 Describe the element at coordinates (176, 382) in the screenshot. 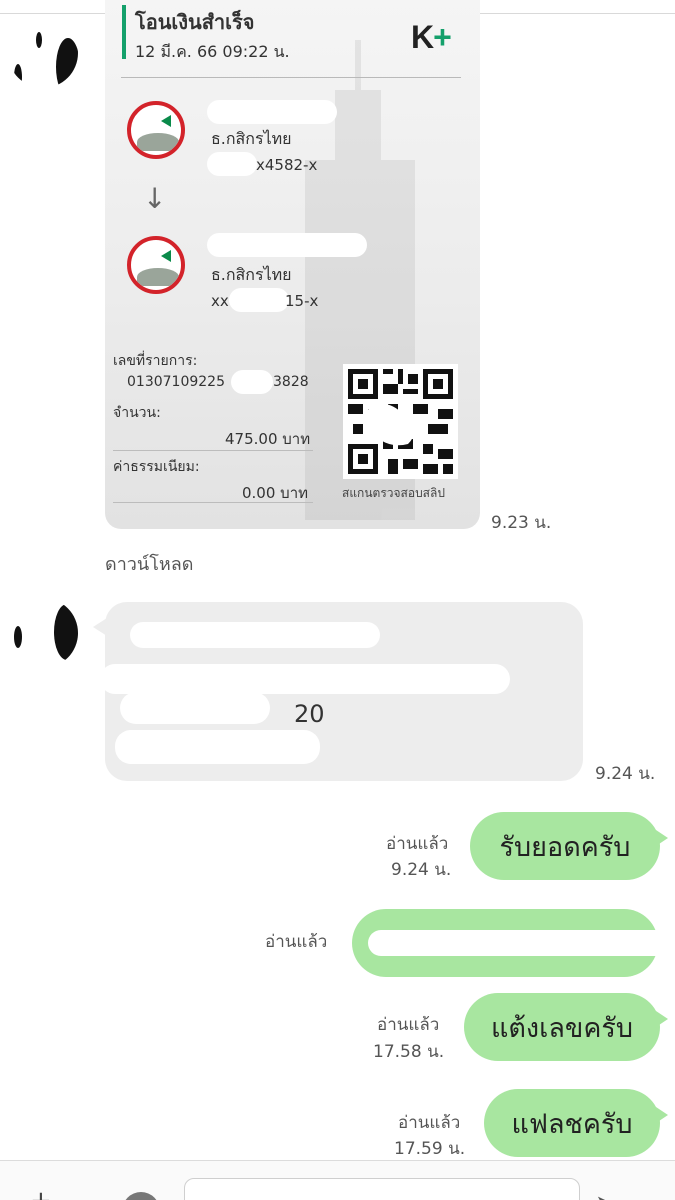

I see `ref-value-start: 01307109225` at that location.